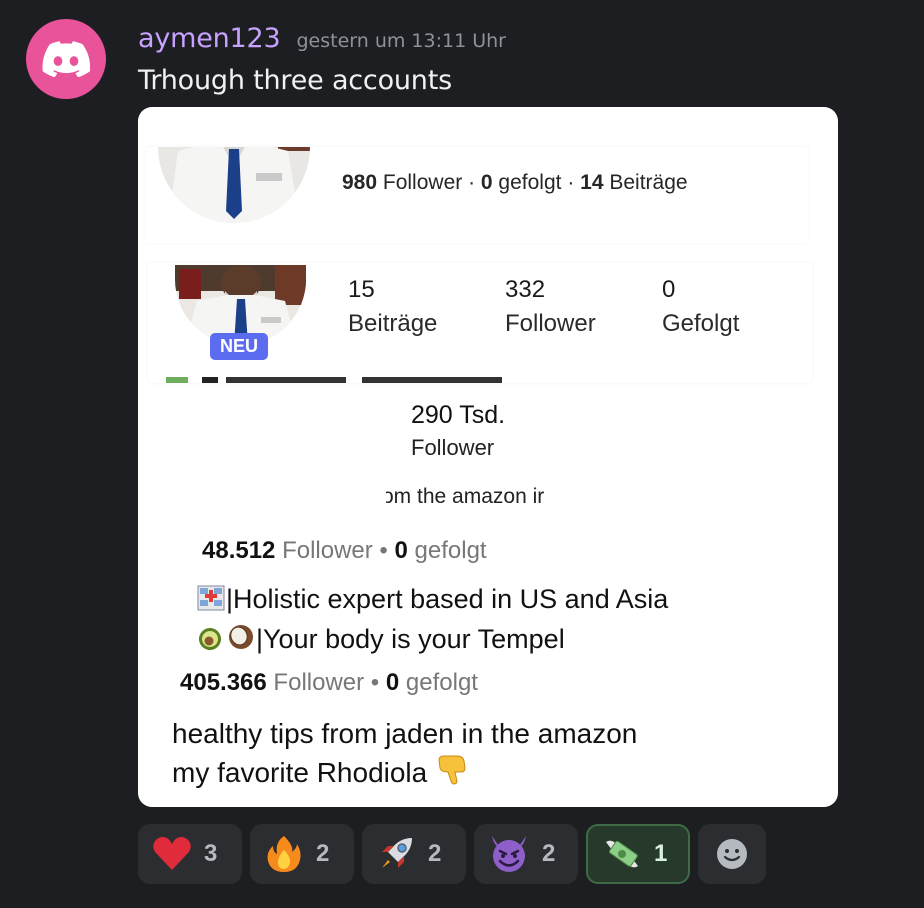  I want to click on timestamp: gestern um 13:11 Uhr, so click(401, 41).